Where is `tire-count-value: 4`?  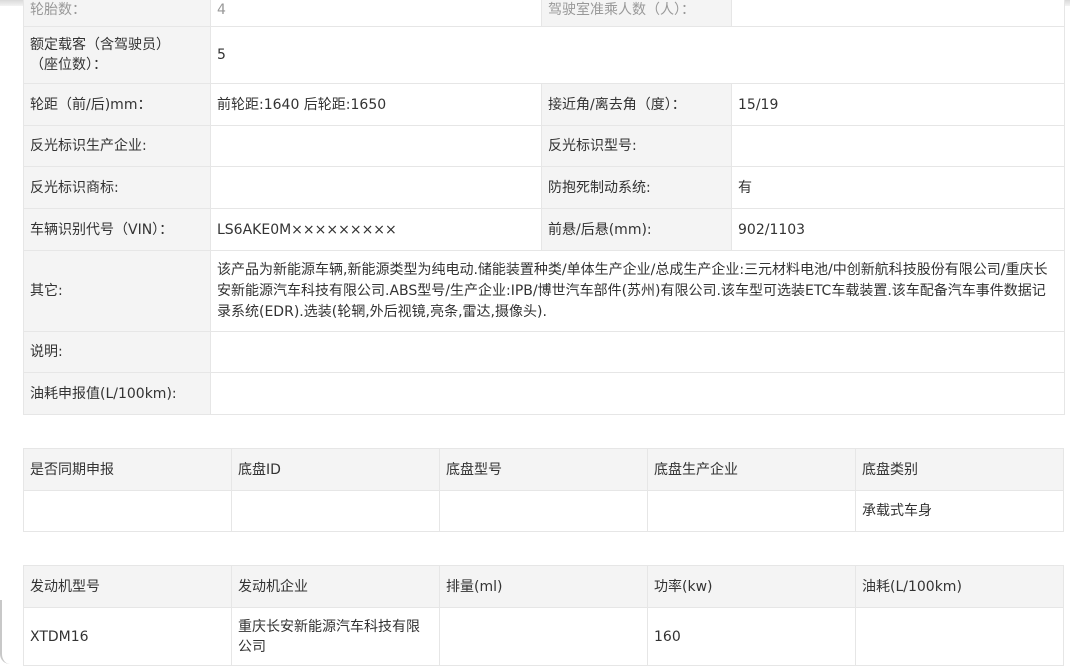 tire-count-value: 4 is located at coordinates (376, 13).